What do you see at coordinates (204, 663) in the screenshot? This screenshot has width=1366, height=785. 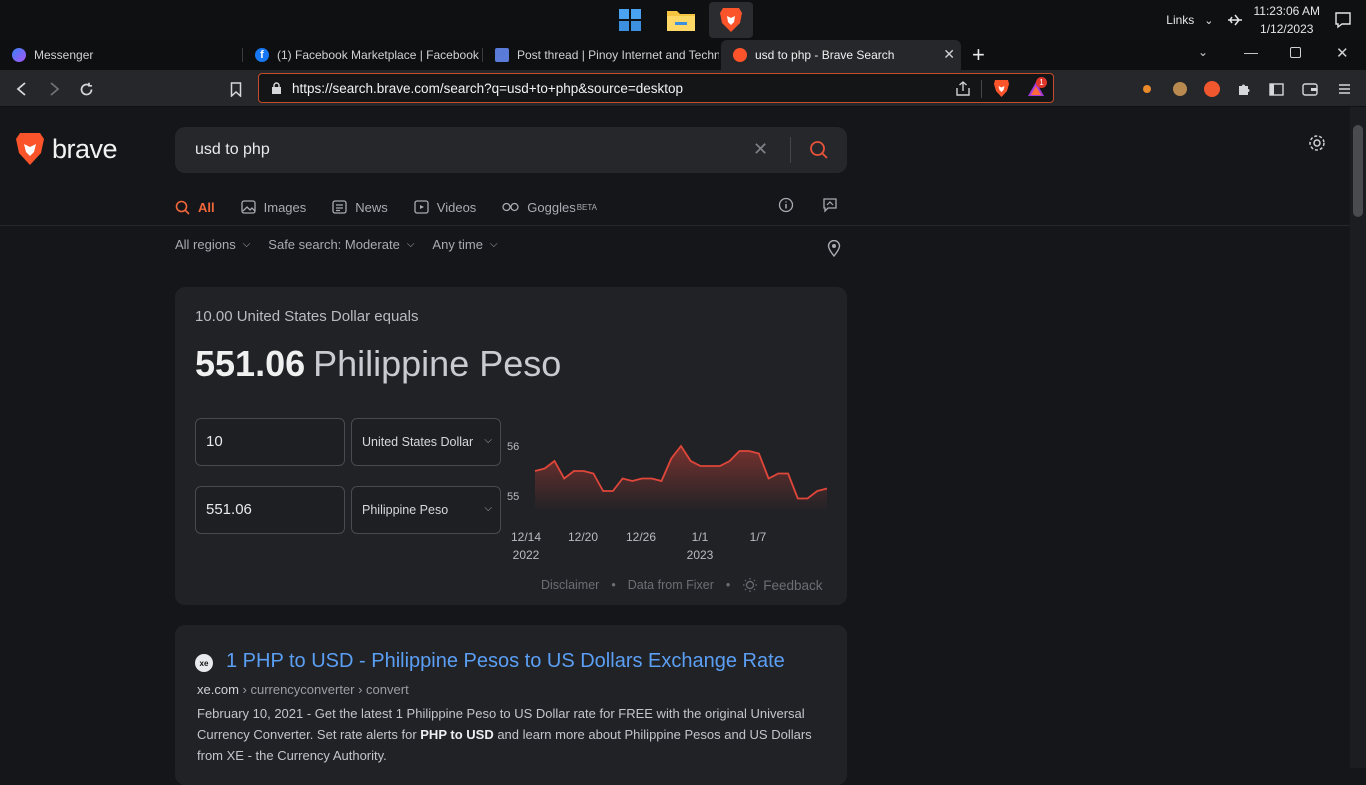 I see `xe-favicon-icon: xe` at bounding box center [204, 663].